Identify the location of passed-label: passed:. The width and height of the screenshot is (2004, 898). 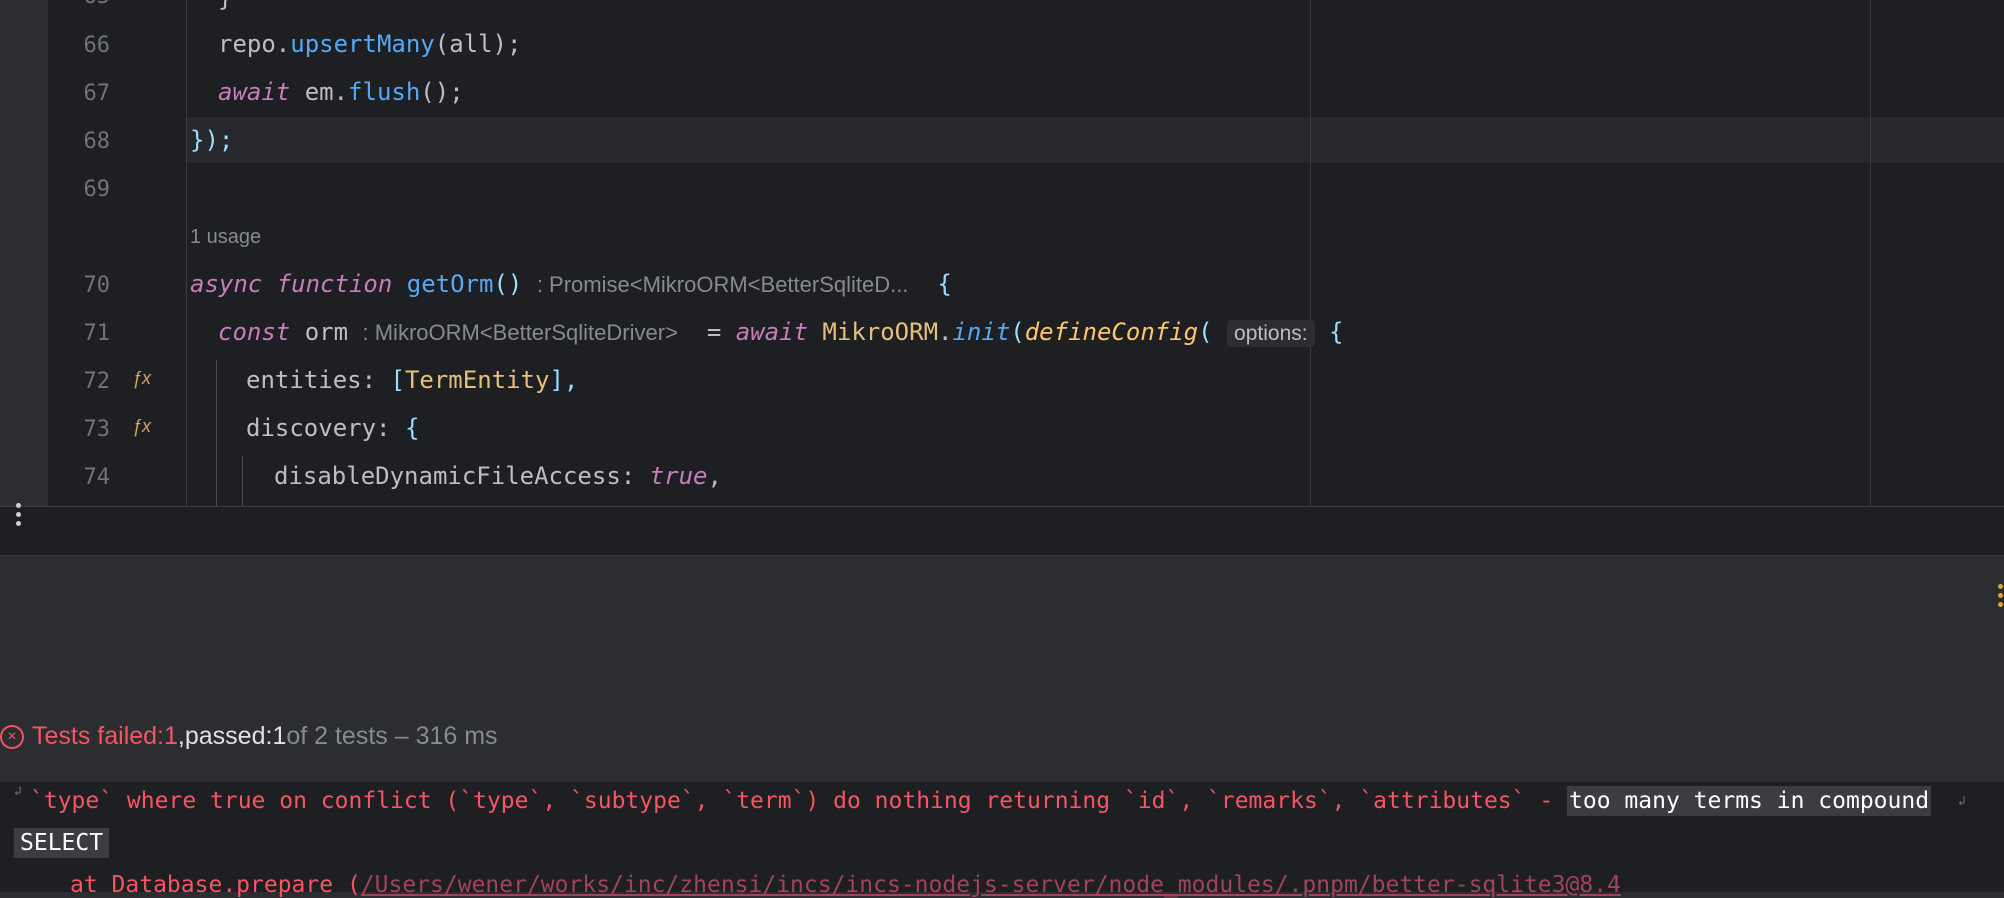
(228, 736).